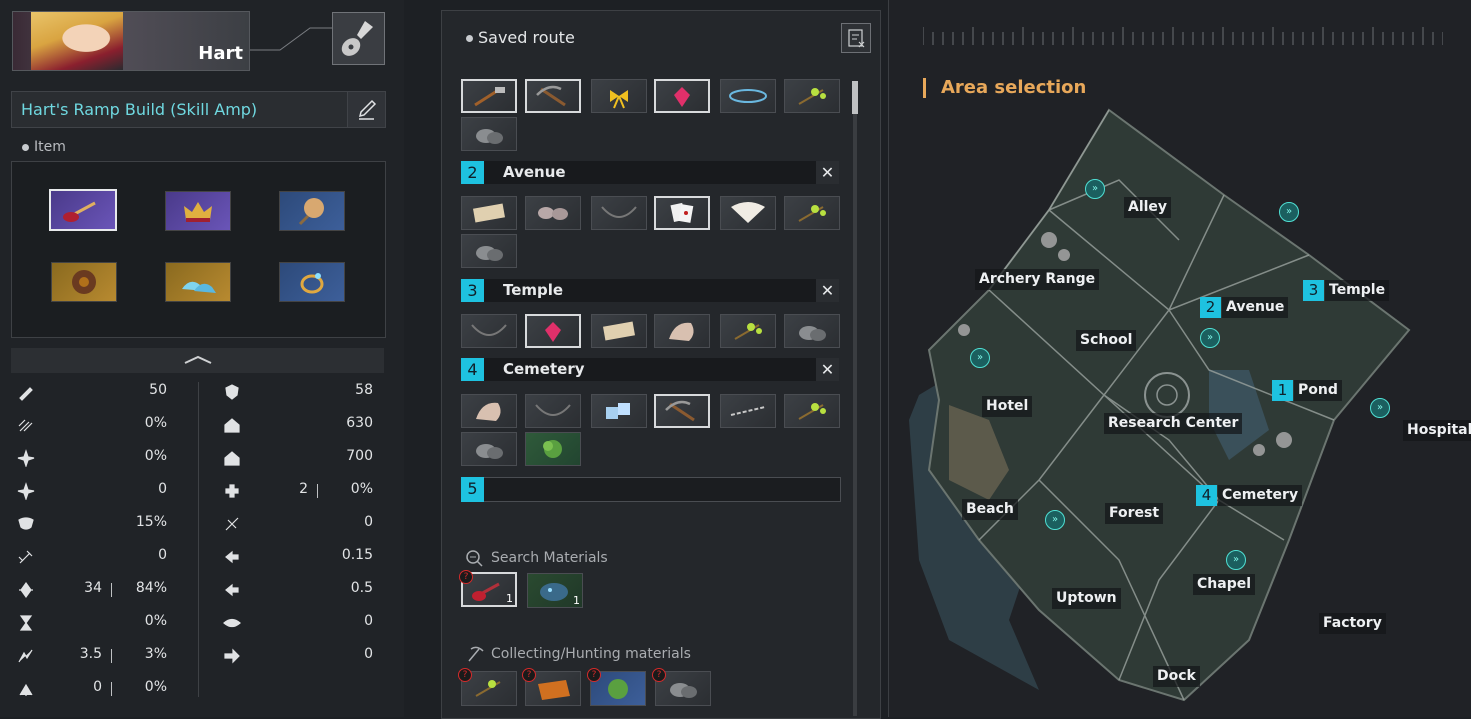 The height and width of the screenshot is (719, 1471). Describe the element at coordinates (155, 423) in the screenshot. I see `left-stat-value: 0%` at that location.